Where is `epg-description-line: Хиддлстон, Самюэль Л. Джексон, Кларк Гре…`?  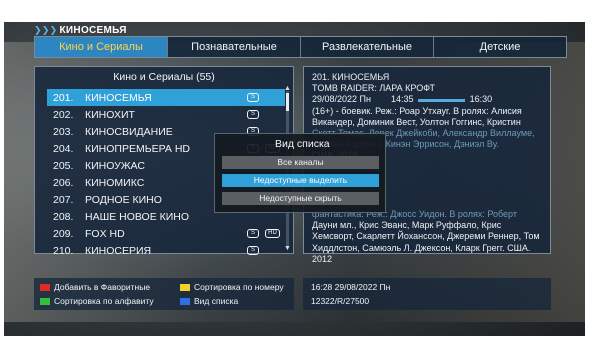 epg-description-line: Хиддлстон, Самюэль Л. Джексон, Кларк Гре… is located at coordinates (421, 247).